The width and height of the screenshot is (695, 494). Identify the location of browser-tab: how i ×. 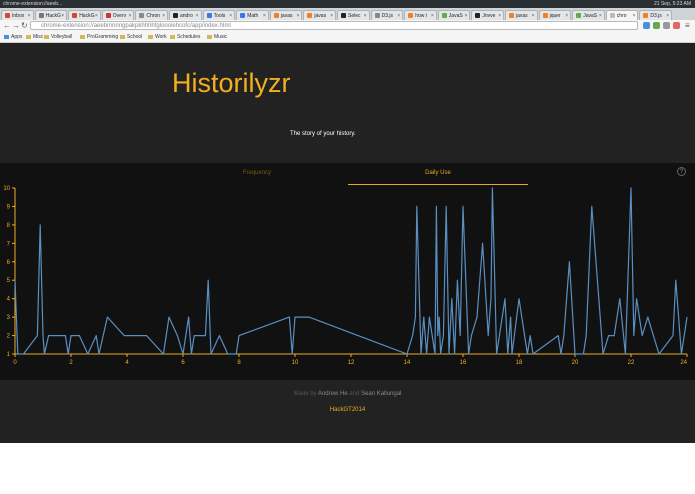
(420, 15).